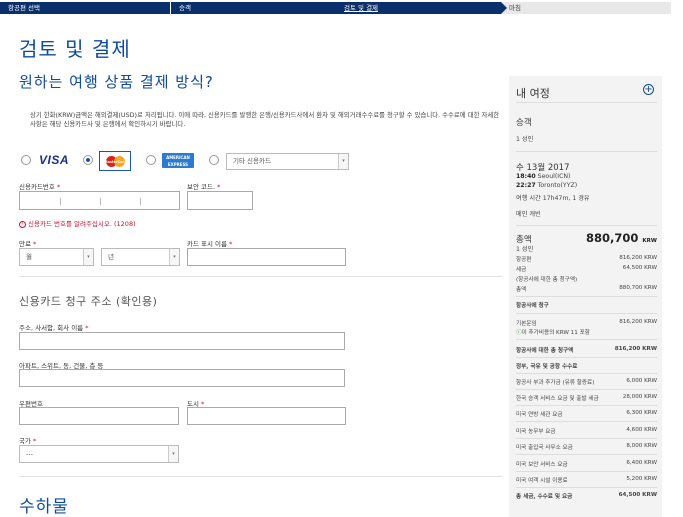 The image size is (683, 517). What do you see at coordinates (99, 200) in the screenshot?
I see `card-number-input` at bounding box center [99, 200].